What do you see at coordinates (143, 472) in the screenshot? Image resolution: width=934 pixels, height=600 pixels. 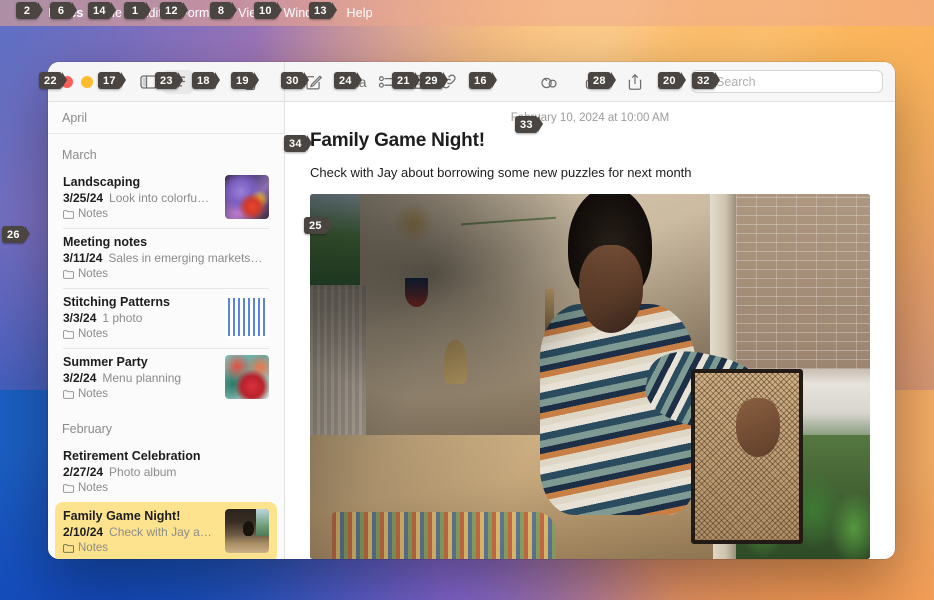 I see `note-snippet: Photo album` at bounding box center [143, 472].